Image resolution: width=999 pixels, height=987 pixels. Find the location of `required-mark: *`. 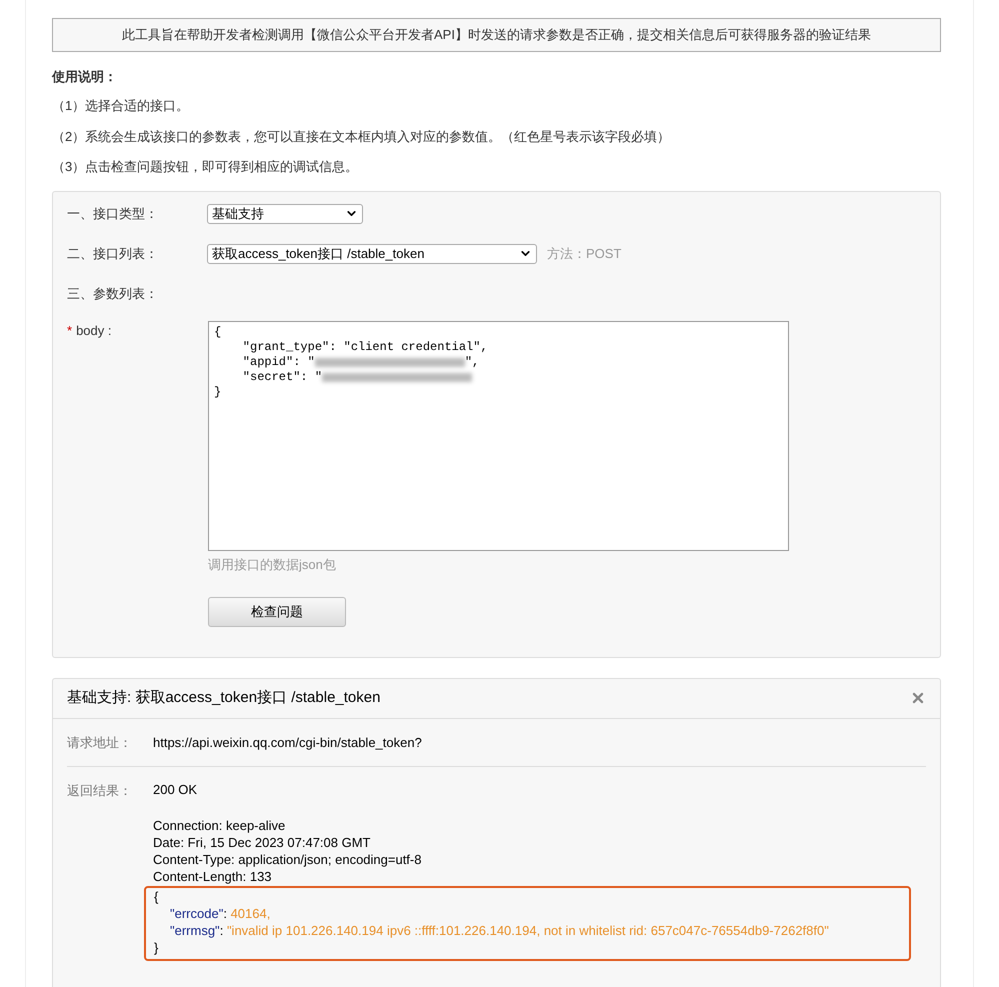

required-mark: * is located at coordinates (69, 331).